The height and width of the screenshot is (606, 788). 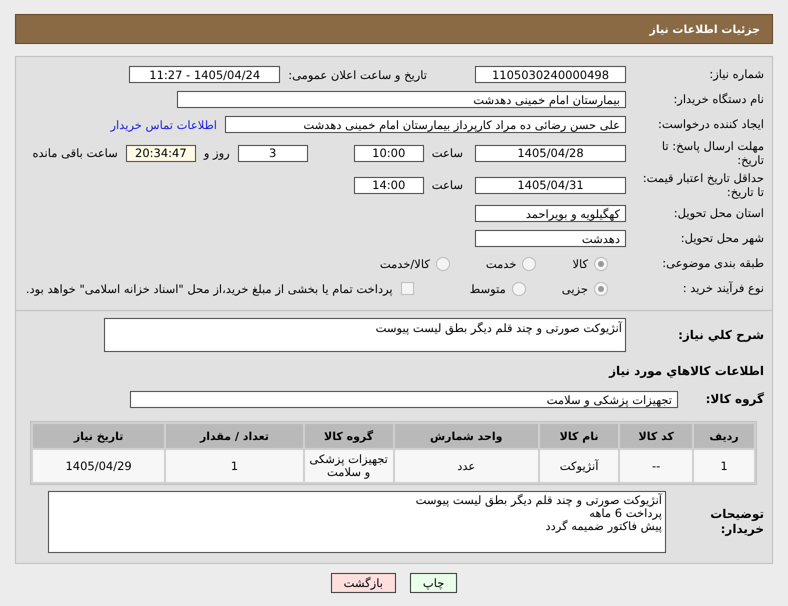 What do you see at coordinates (711, 124) in the screenshot?
I see `field-label: ایجاد کننده درخواست:` at bounding box center [711, 124].